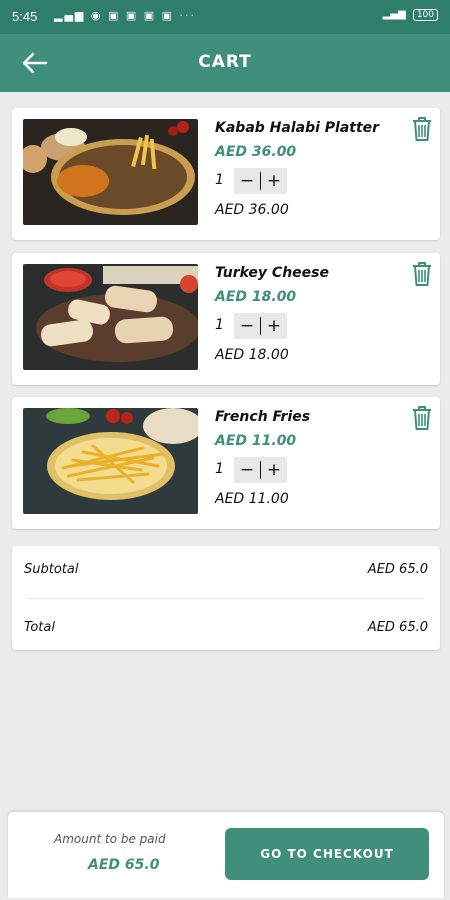 This screenshot has height=900, width=450. I want to click on cart-item-card: Turkey Cheese AED 18.00 1 − + AED 18.00, so click(226, 319).